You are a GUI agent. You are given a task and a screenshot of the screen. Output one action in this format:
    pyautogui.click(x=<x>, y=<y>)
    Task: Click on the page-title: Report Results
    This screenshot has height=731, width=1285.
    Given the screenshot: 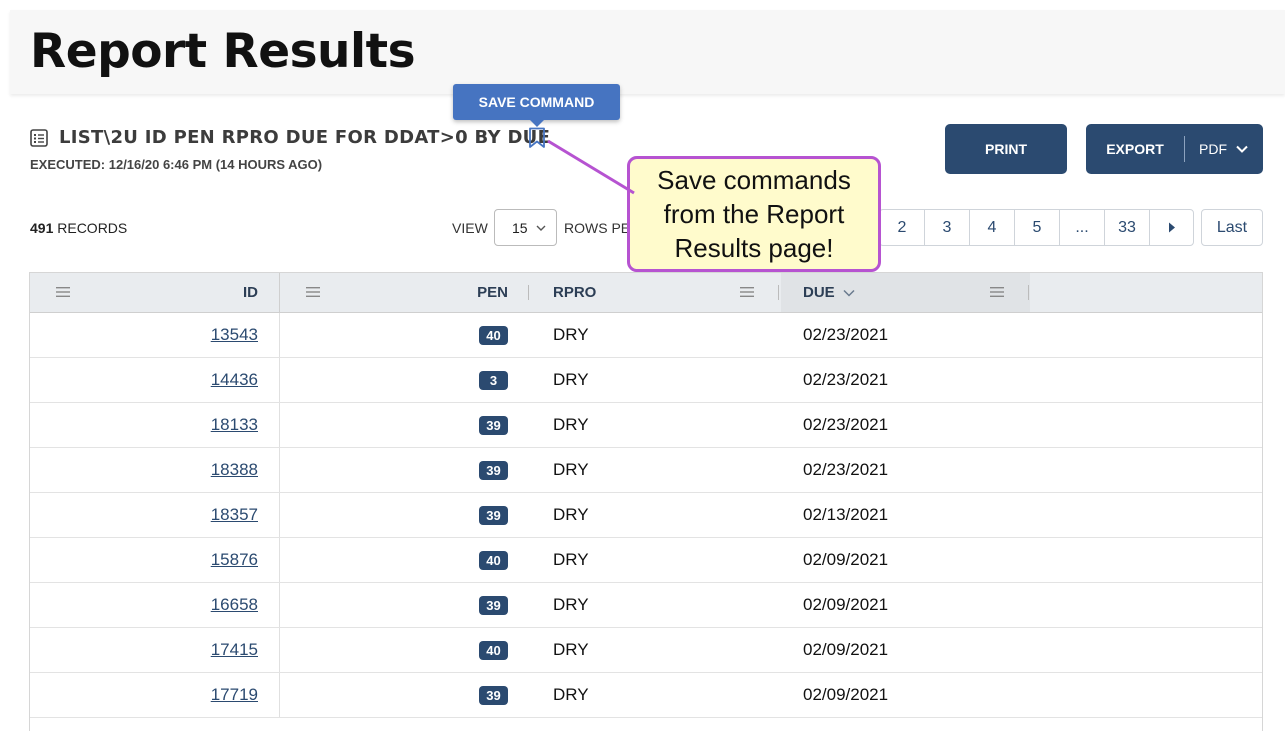 What is the action you would take?
    pyautogui.click(x=223, y=51)
    